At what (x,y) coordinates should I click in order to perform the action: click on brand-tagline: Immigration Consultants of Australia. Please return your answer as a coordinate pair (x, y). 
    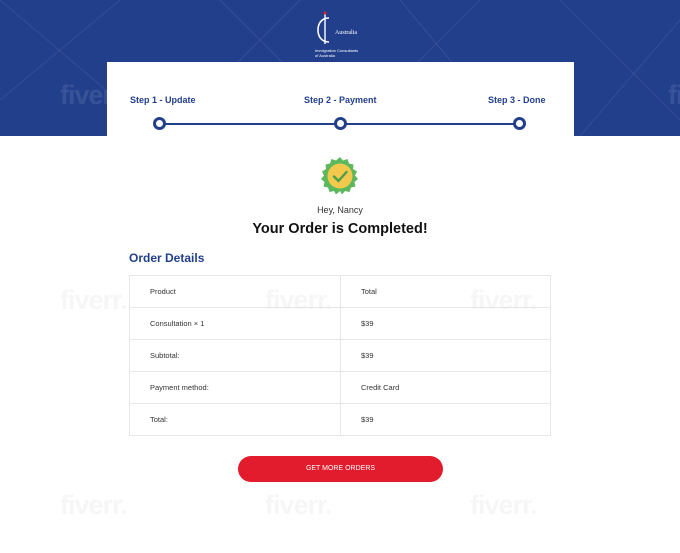
    Looking at the image, I should click on (350, 53).